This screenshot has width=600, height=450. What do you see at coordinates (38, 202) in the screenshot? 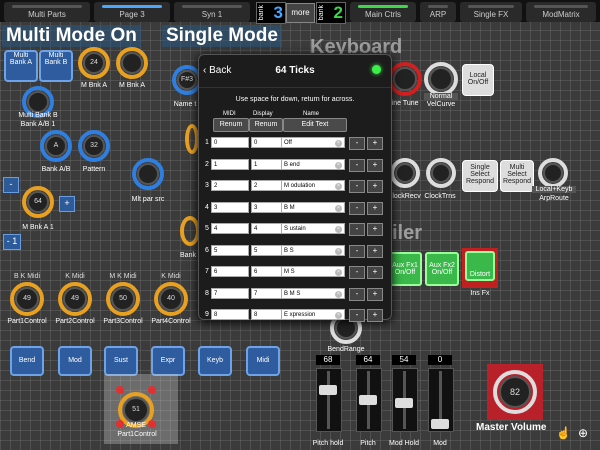
I see `m-bnk-a1-knob: 64` at bounding box center [38, 202].